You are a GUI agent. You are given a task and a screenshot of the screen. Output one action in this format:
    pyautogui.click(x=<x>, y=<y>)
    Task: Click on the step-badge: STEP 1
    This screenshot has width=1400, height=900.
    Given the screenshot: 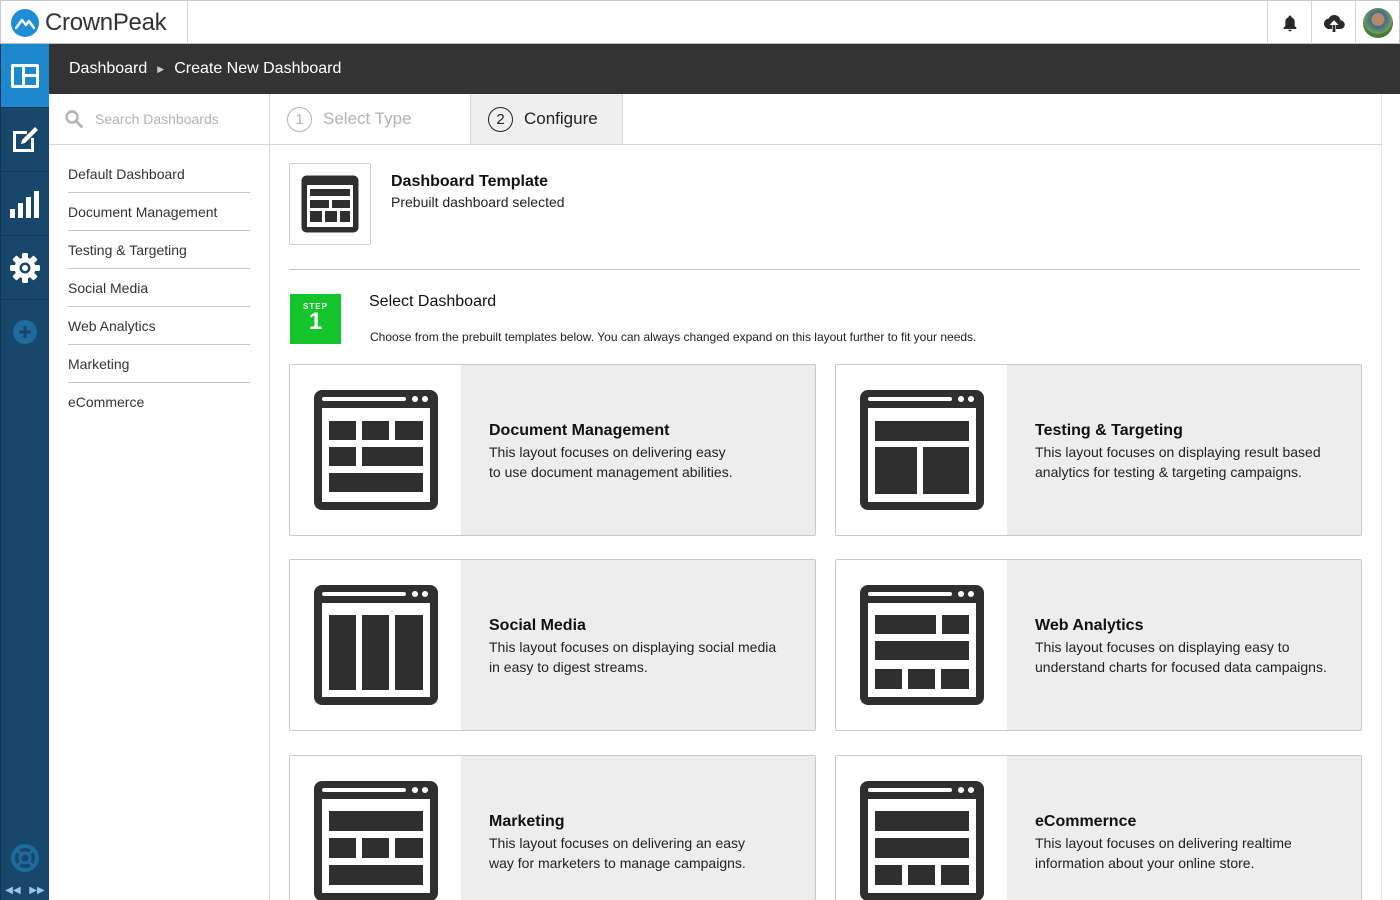 What is the action you would take?
    pyautogui.click(x=315, y=319)
    